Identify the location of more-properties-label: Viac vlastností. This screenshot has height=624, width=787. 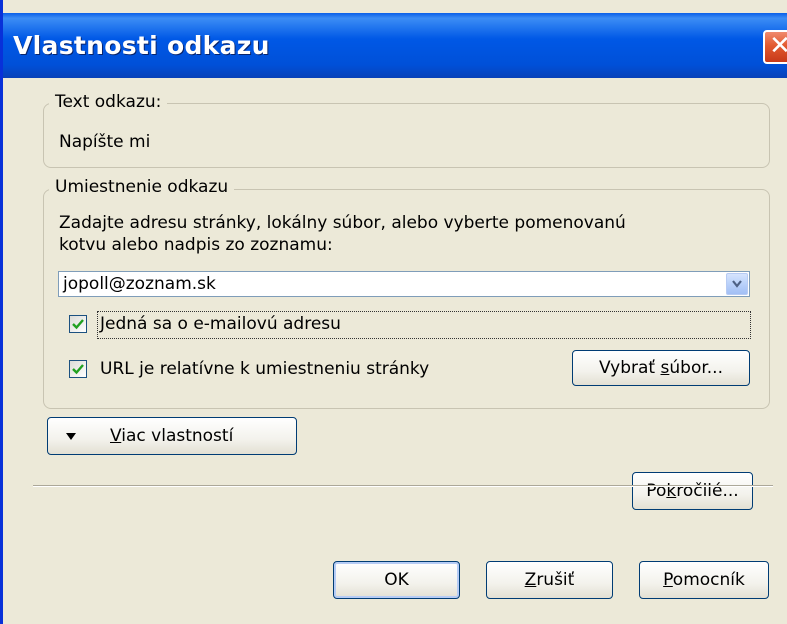
(172, 436).